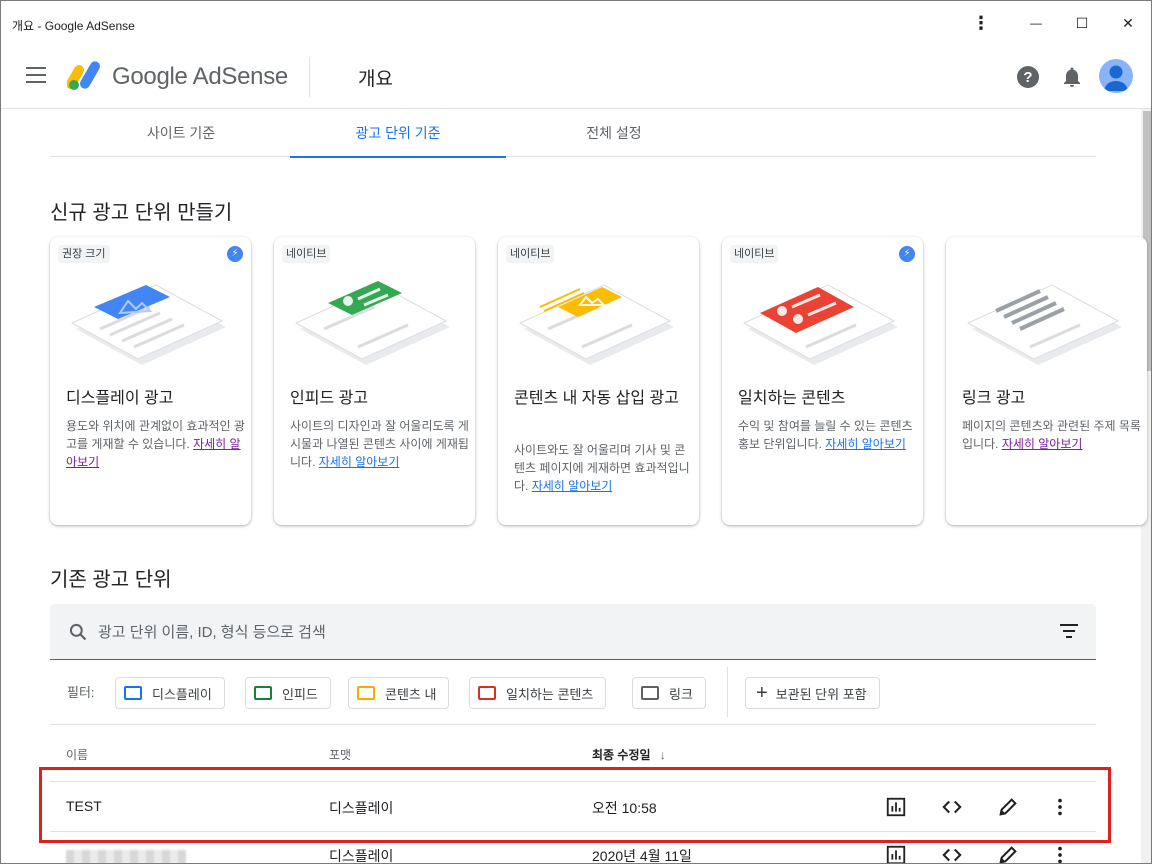  Describe the element at coordinates (1072, 77) in the screenshot. I see `bell-icon` at that location.